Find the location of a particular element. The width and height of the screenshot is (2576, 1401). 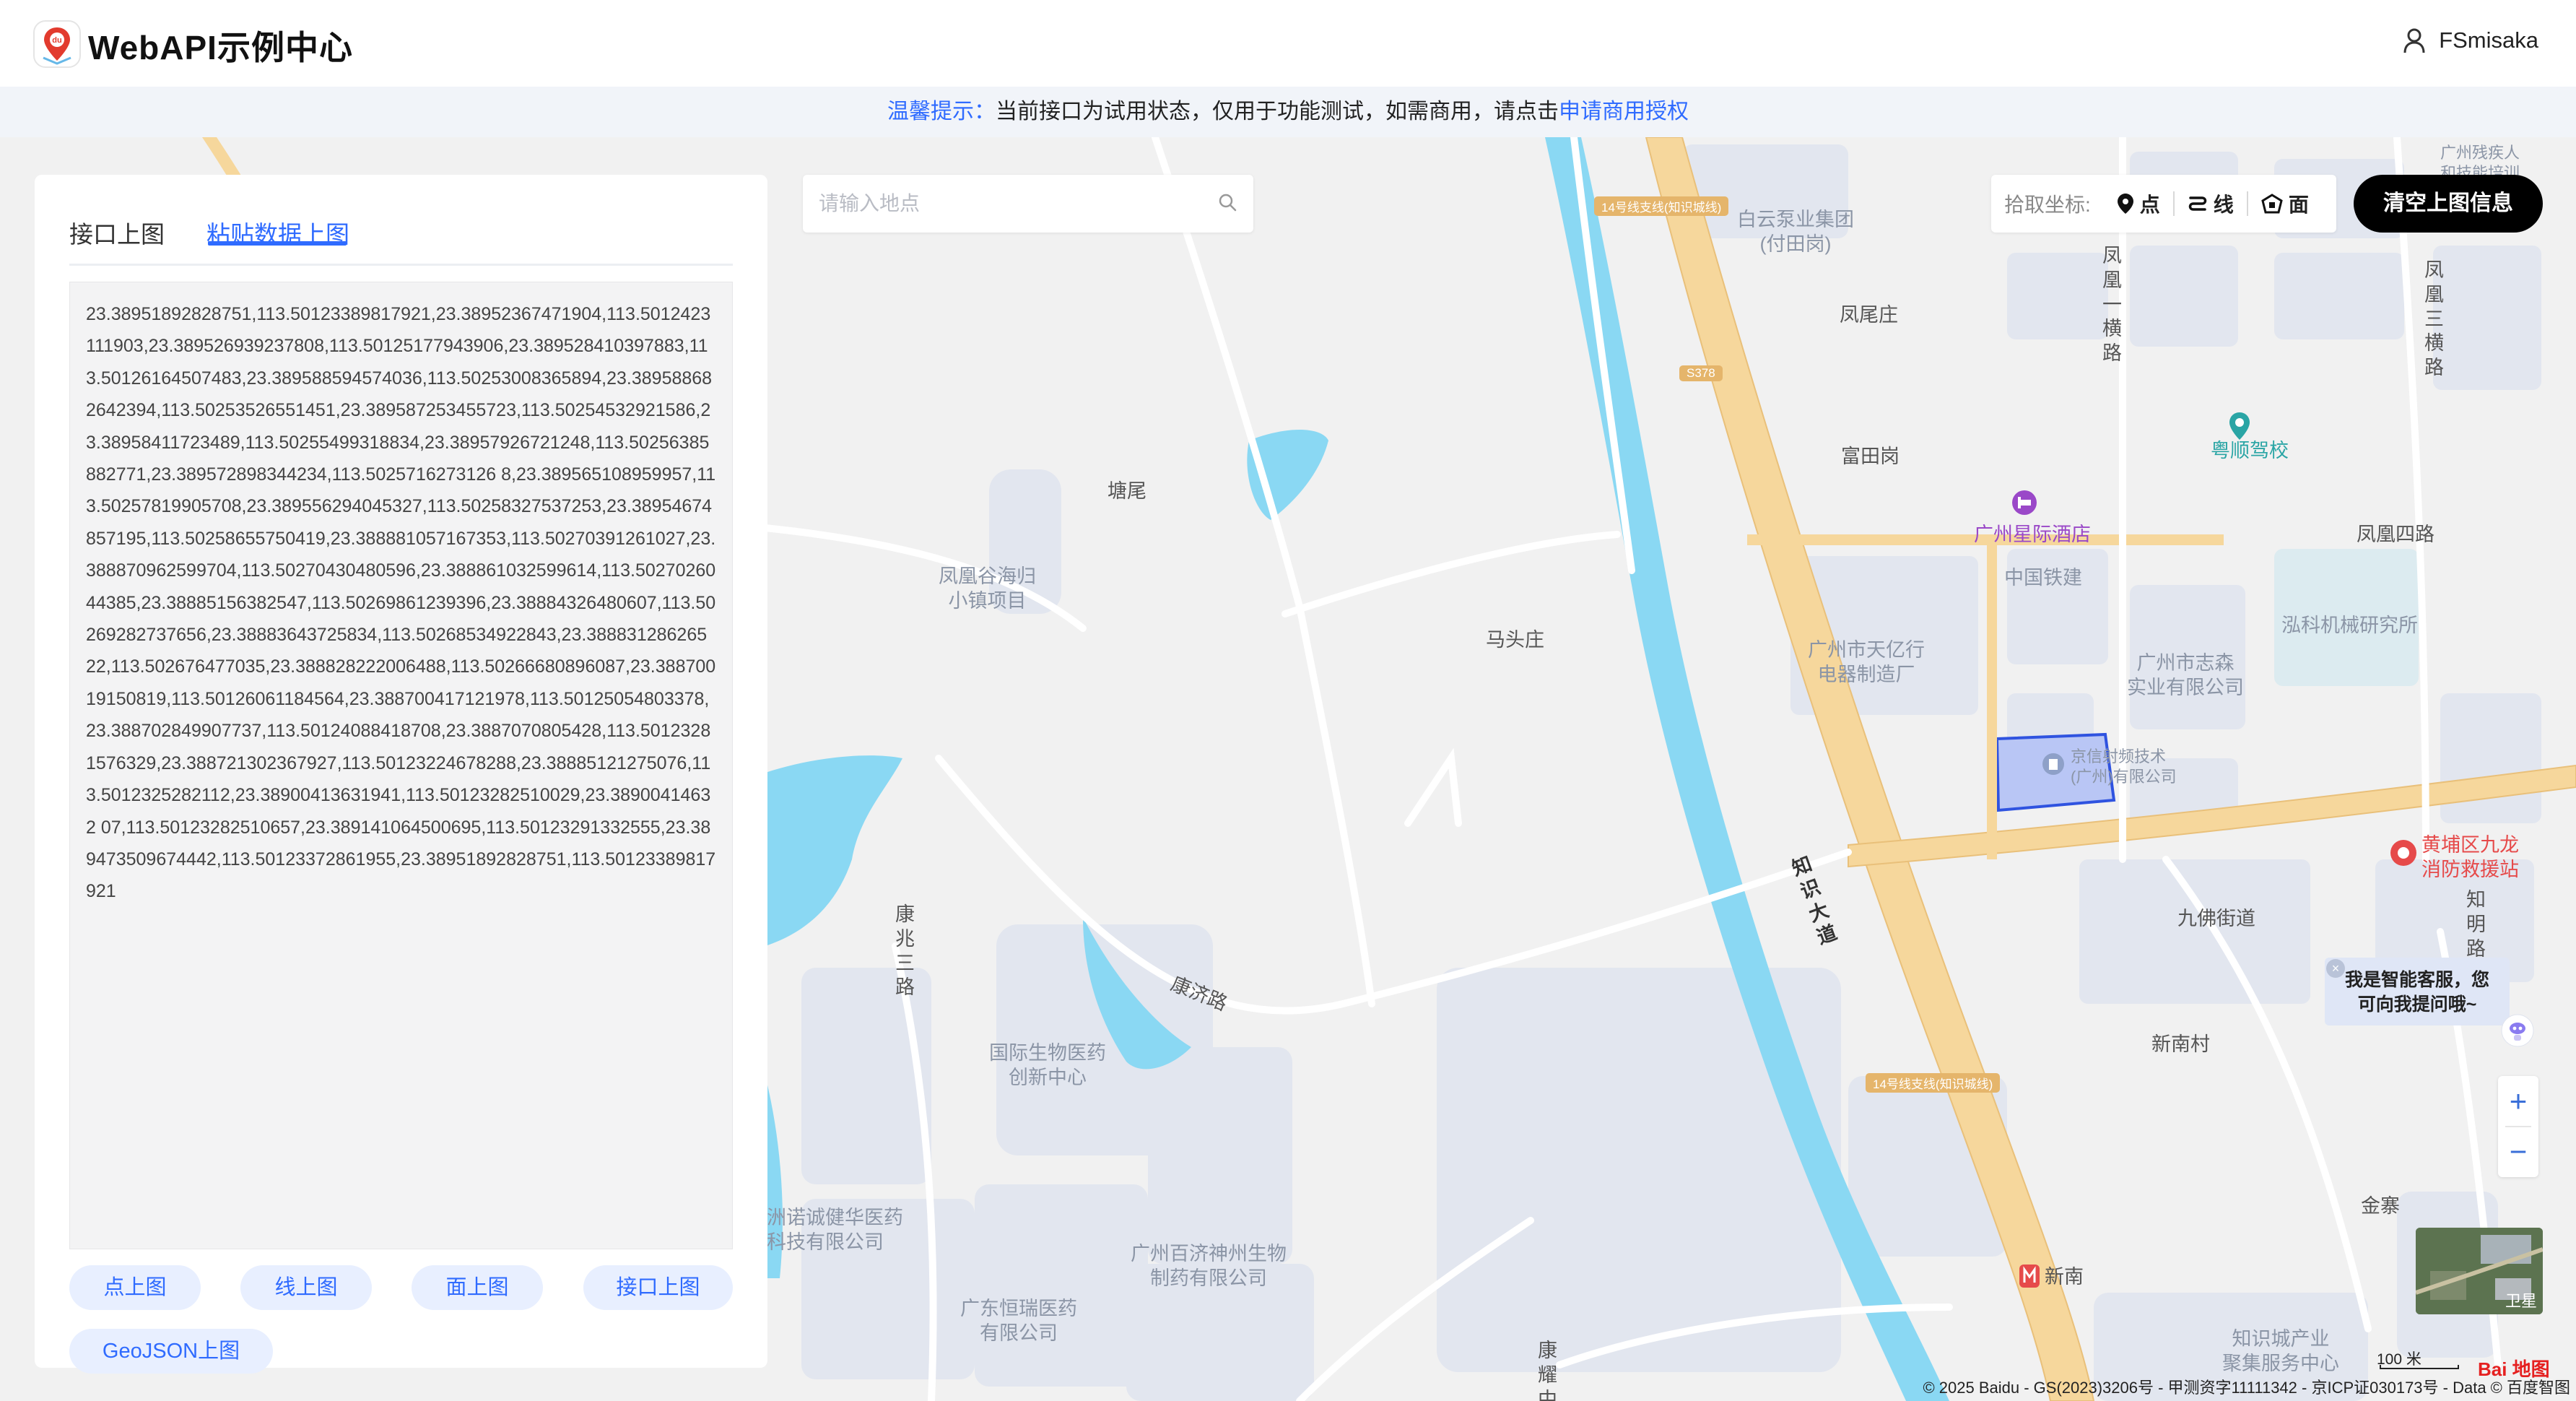

label-matouzhuang: 马头庄 is located at coordinates (1515, 640).